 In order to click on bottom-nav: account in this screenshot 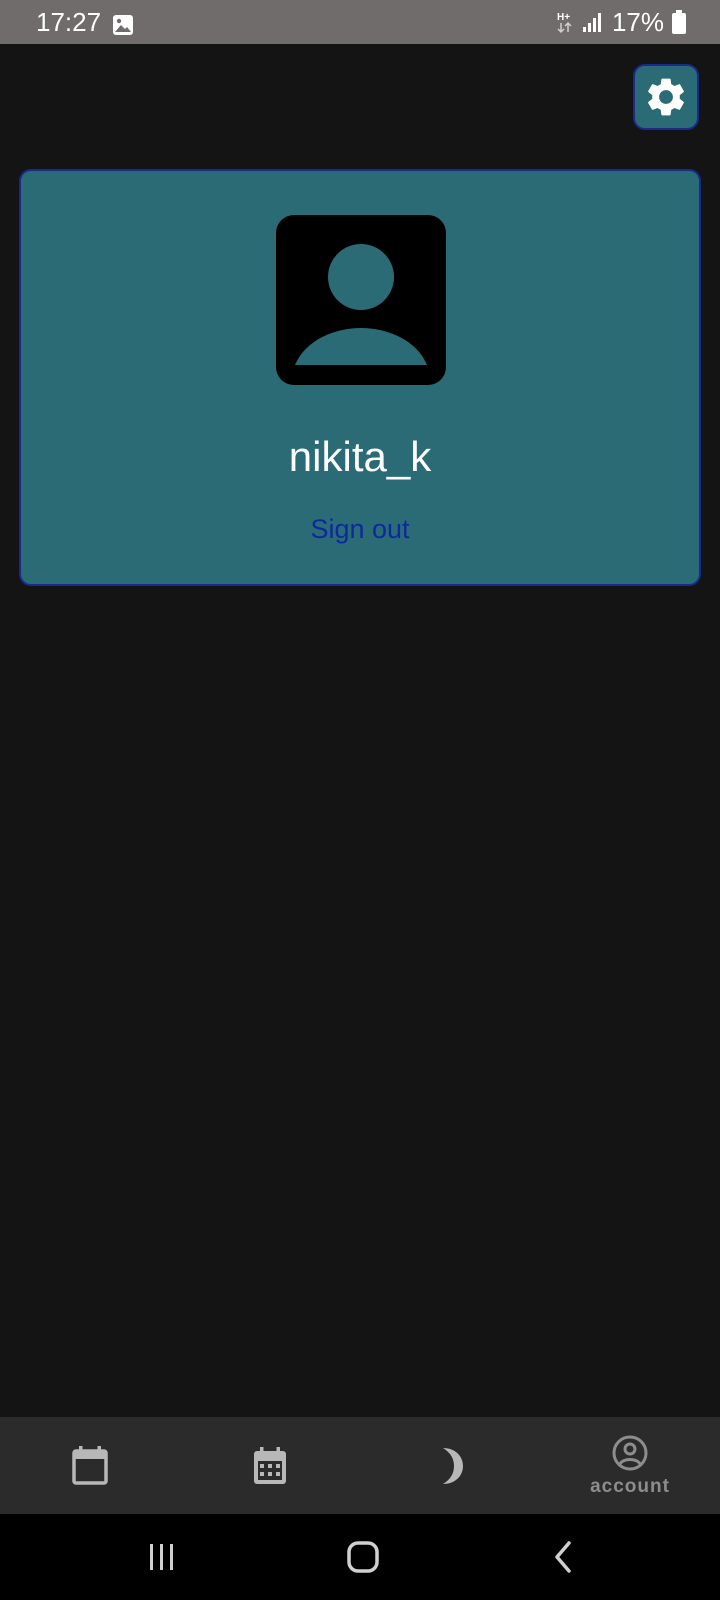, I will do `click(360, 1465)`.